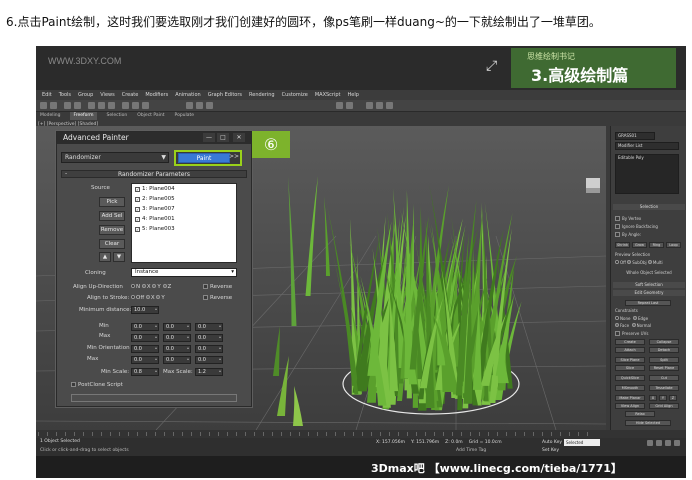  I want to click on planar-z-button: Z, so click(673, 398).